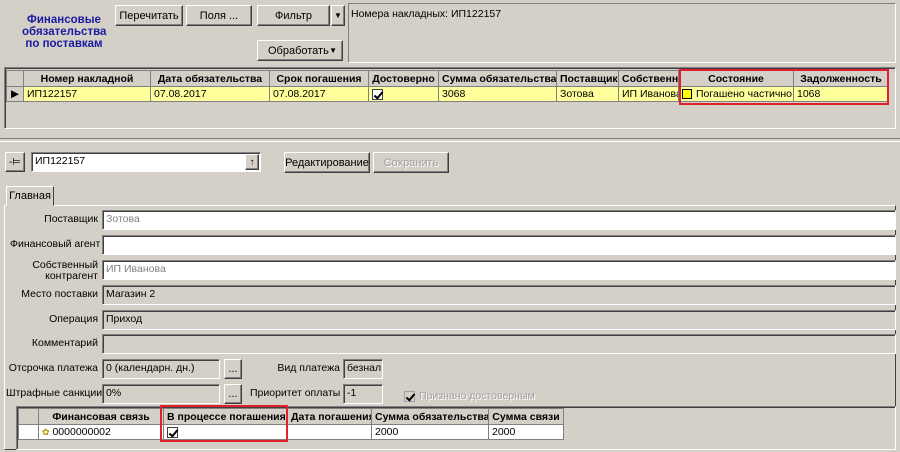 This screenshot has height=452, width=900. I want to click on page-title: Финансовые обязательства по поставкам, so click(64, 32).